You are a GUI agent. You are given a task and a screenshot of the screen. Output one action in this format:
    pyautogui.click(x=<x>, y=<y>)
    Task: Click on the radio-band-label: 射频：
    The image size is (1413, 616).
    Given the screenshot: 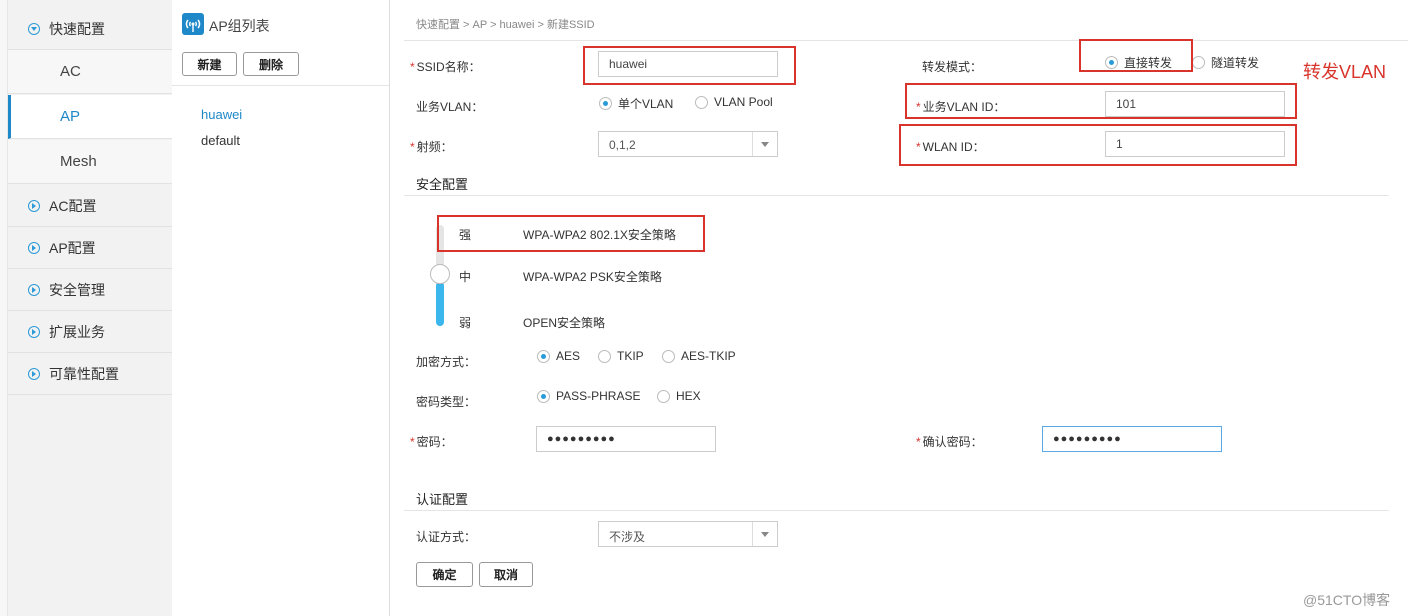 What is the action you would take?
    pyautogui.click(x=431, y=146)
    